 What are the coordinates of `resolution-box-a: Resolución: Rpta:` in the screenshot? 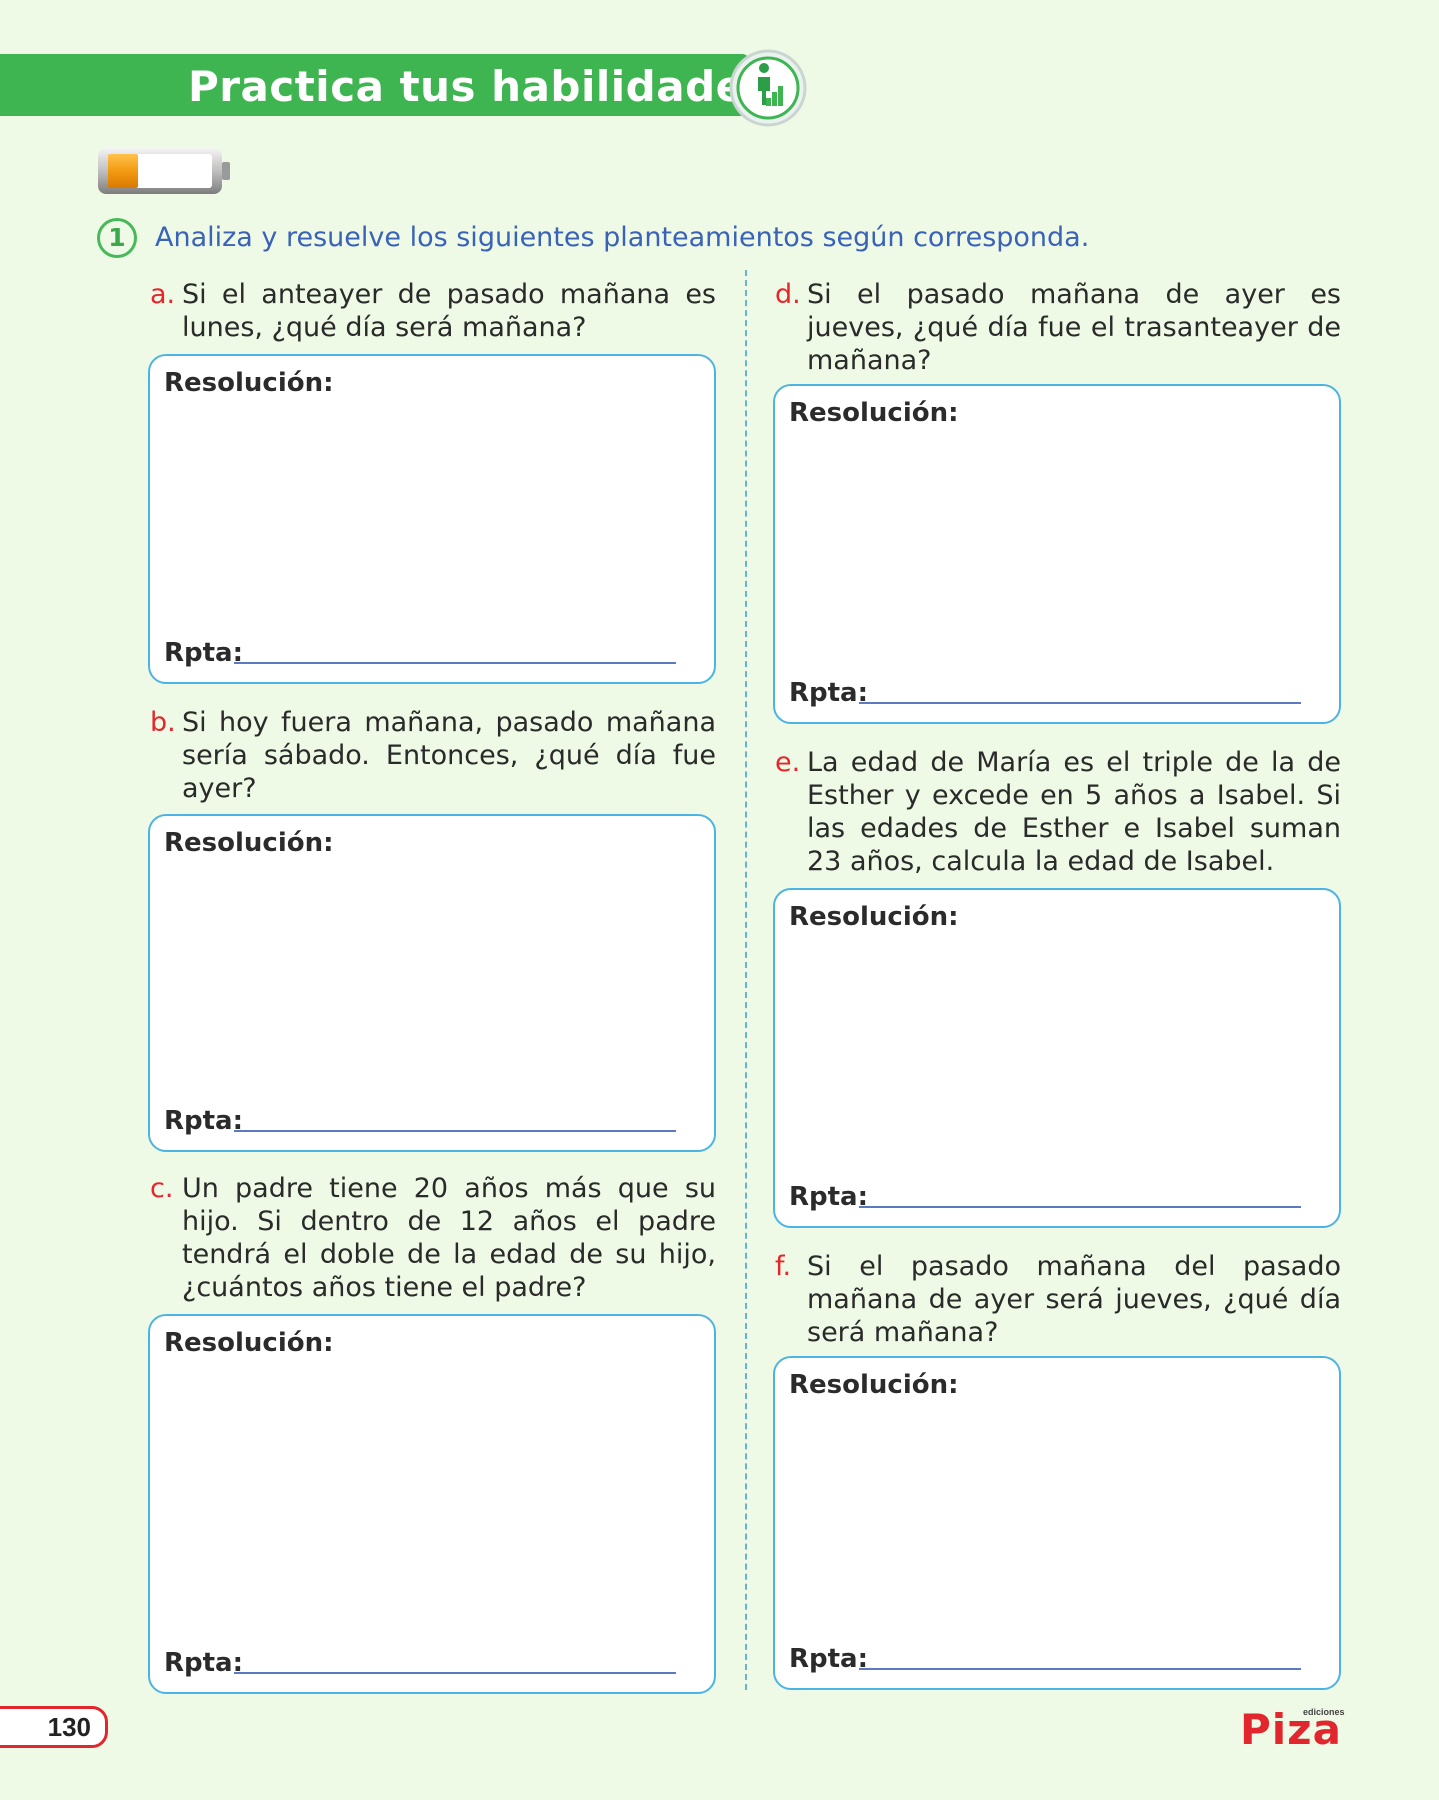 It's located at (432, 519).